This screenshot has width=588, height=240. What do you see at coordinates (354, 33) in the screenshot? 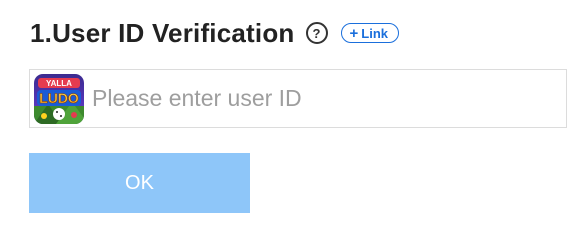
I see `plus-icon: +` at bounding box center [354, 33].